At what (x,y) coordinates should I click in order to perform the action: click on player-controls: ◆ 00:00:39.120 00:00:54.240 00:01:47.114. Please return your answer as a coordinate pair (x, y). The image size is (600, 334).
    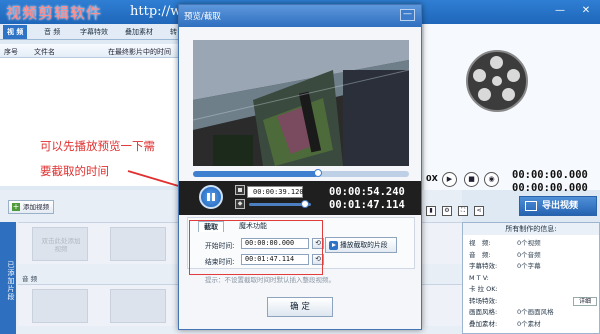
    Looking at the image, I should click on (300, 198).